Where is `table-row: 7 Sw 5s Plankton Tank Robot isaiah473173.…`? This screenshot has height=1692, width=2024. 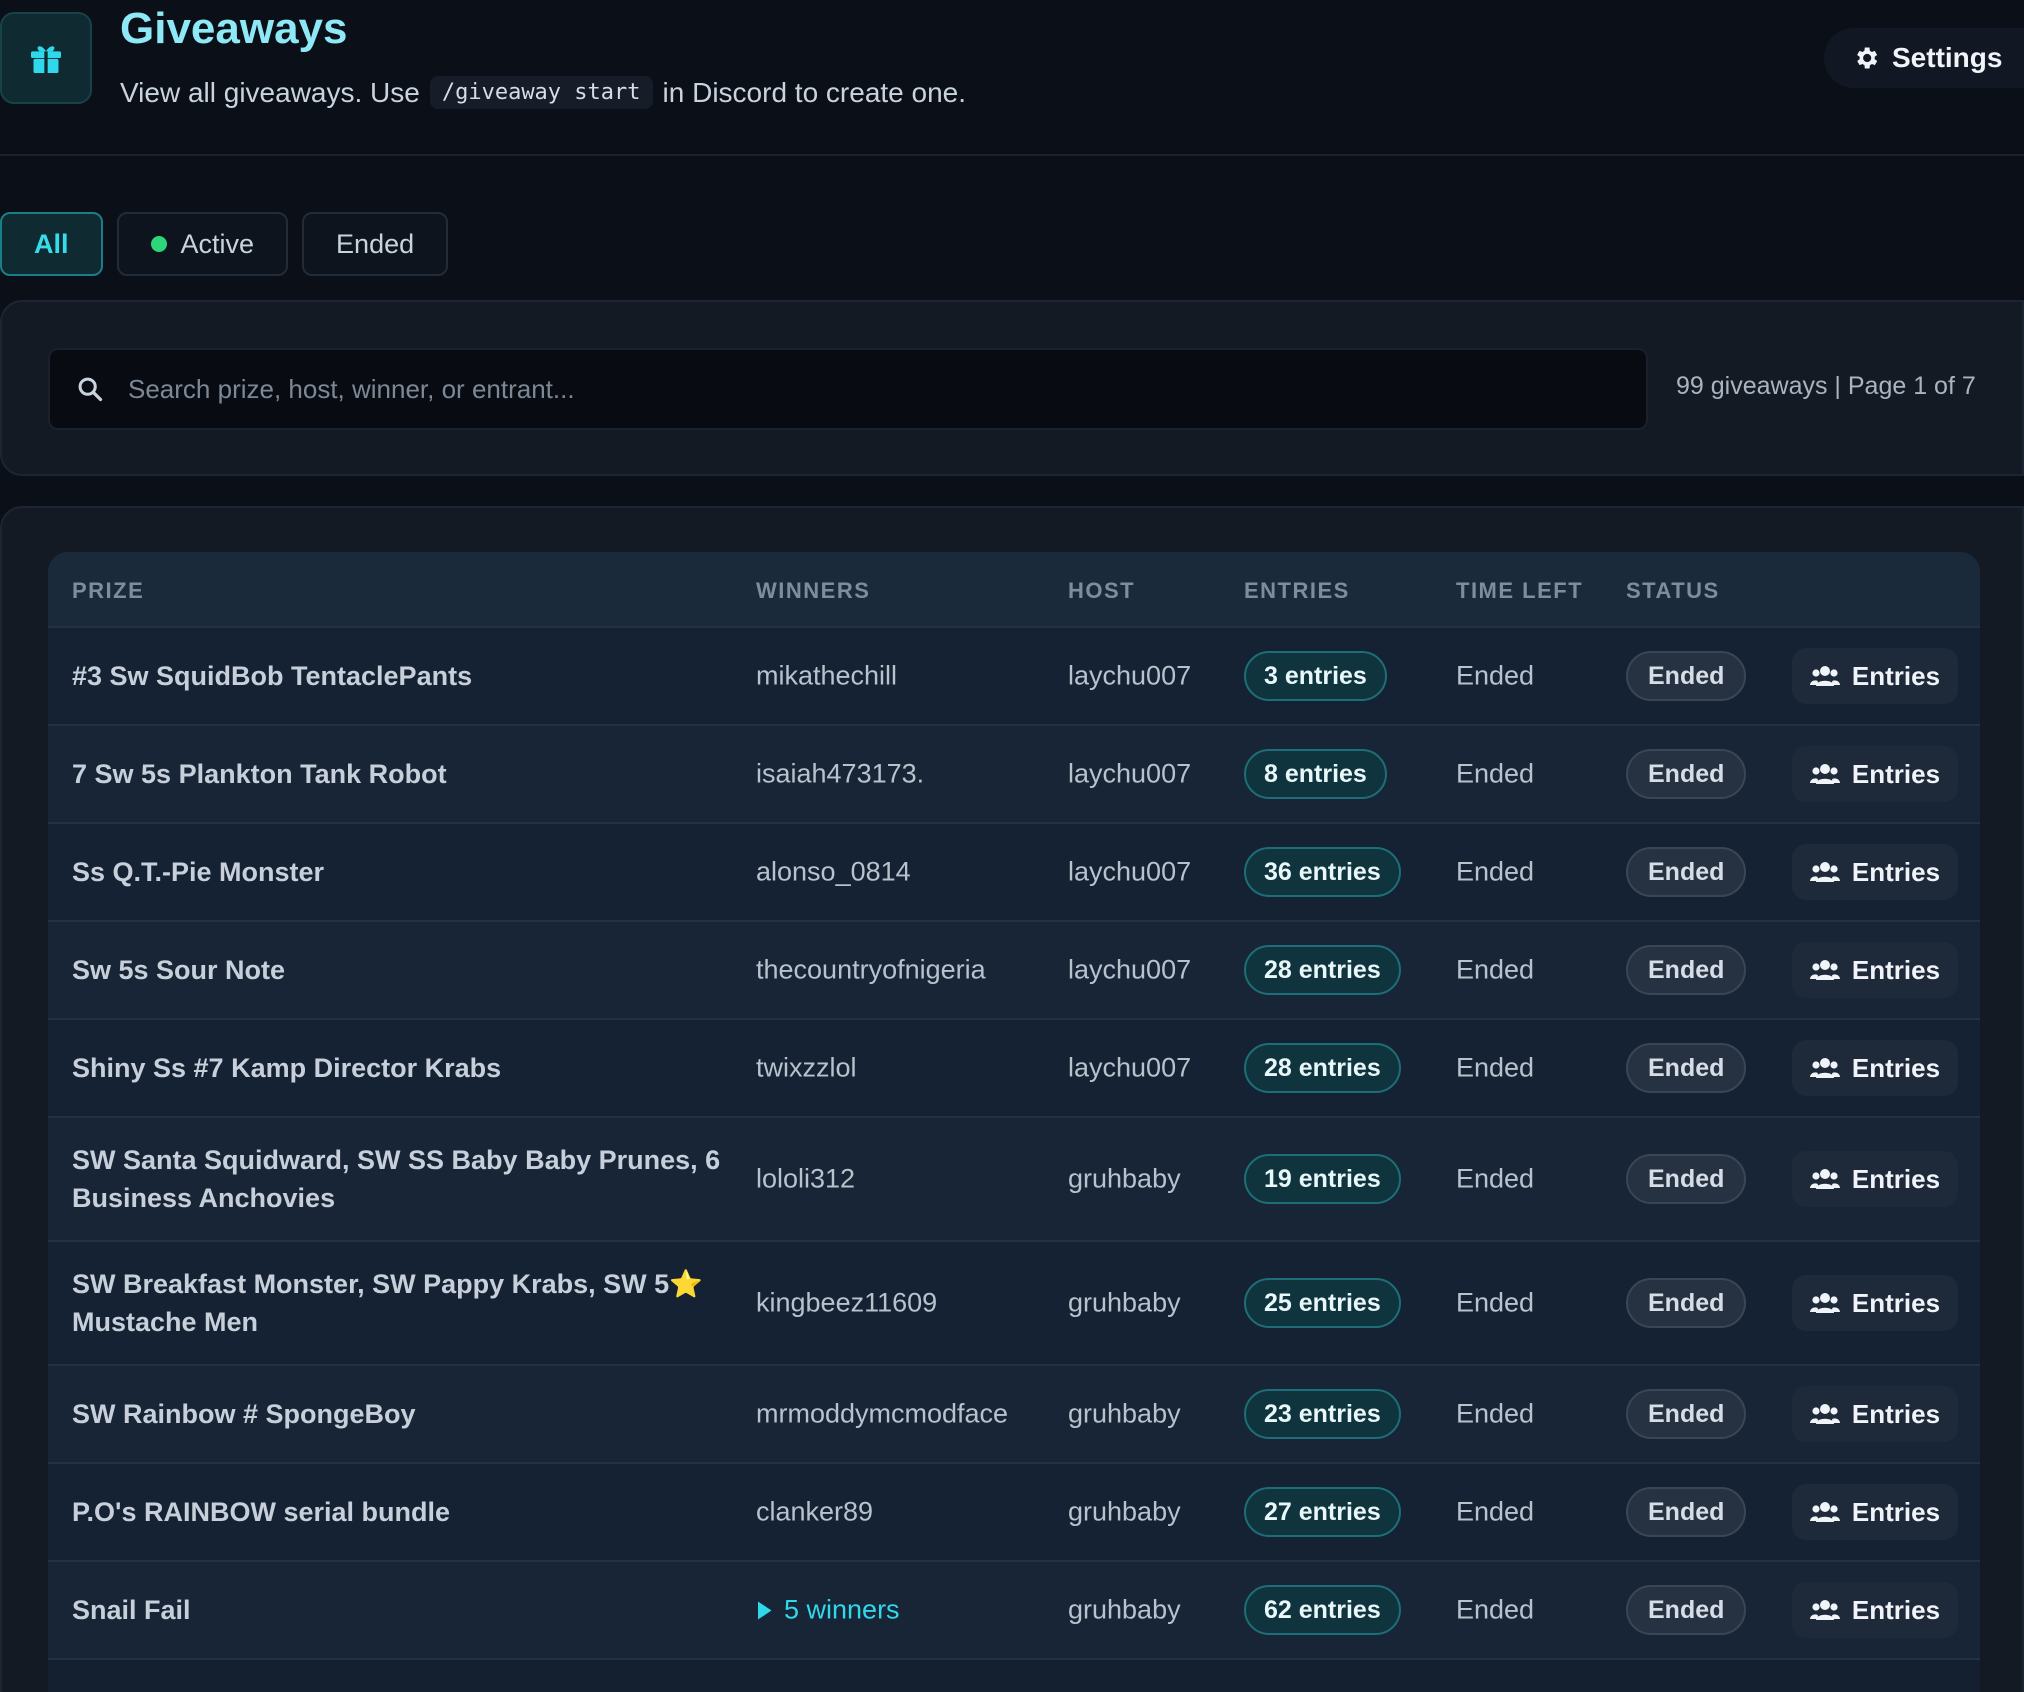
table-row: 7 Sw 5s Plankton Tank Robot isaiah473173.… is located at coordinates (1014, 775).